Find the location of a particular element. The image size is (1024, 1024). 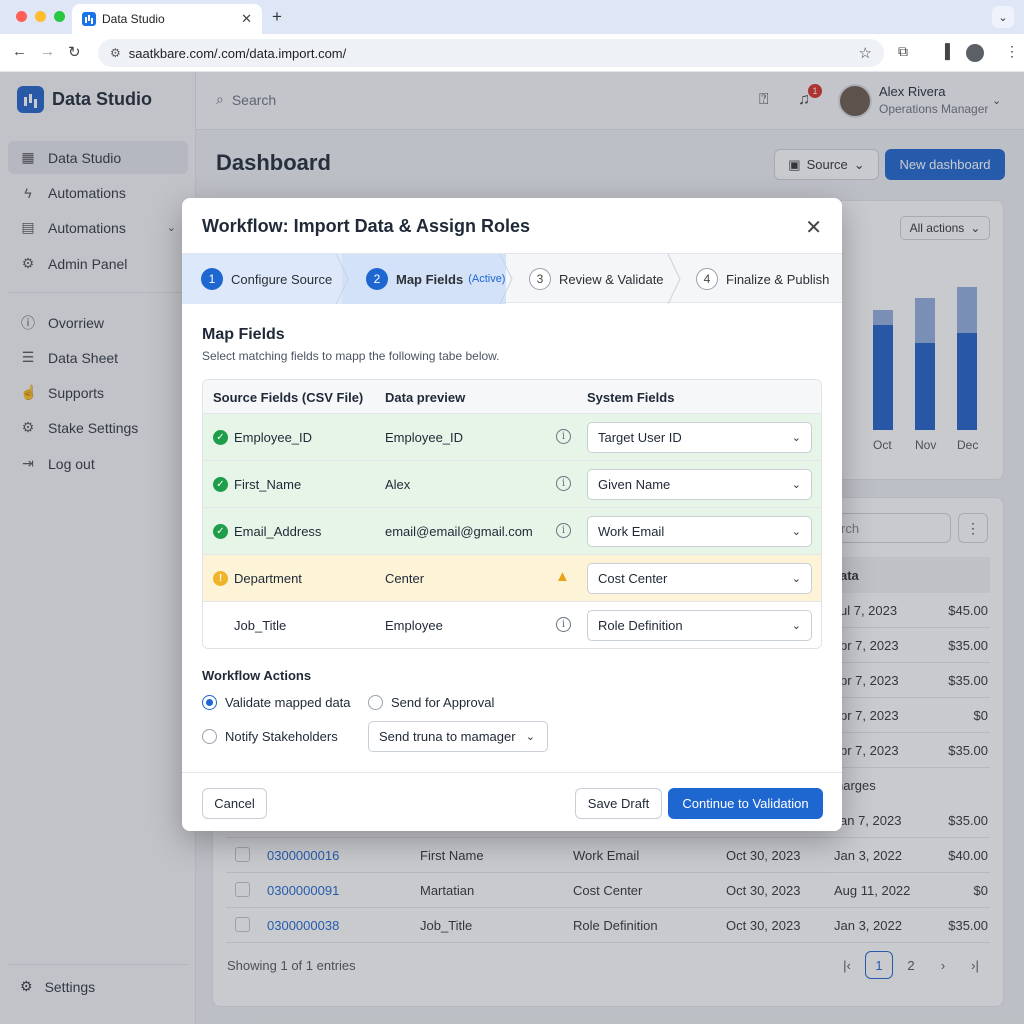

minimize-window-button is located at coordinates (40, 16).